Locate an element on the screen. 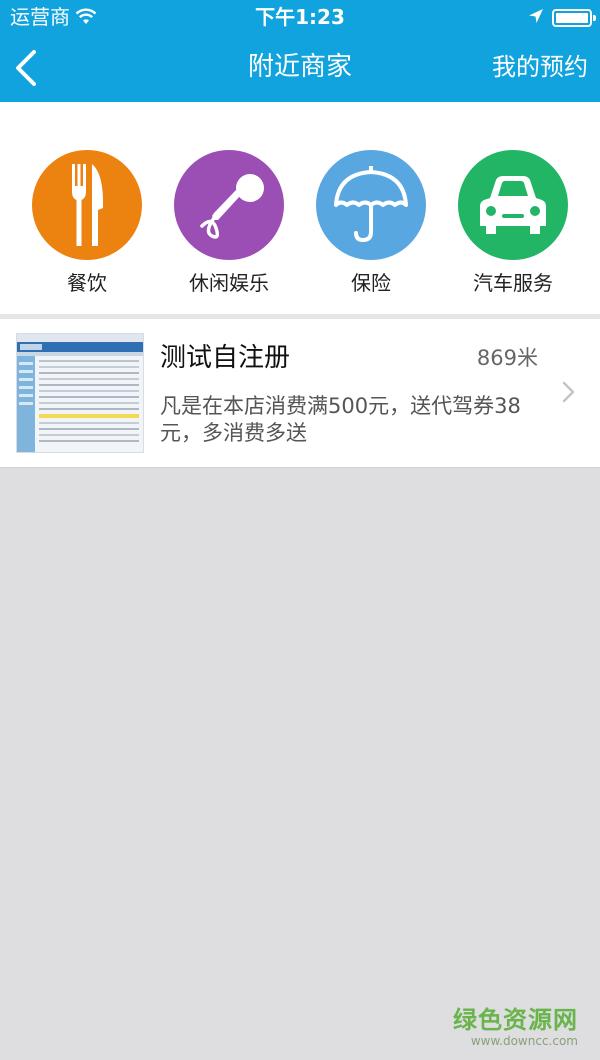  watermark-url: www.downcc.com is located at coordinates (524, 1041).